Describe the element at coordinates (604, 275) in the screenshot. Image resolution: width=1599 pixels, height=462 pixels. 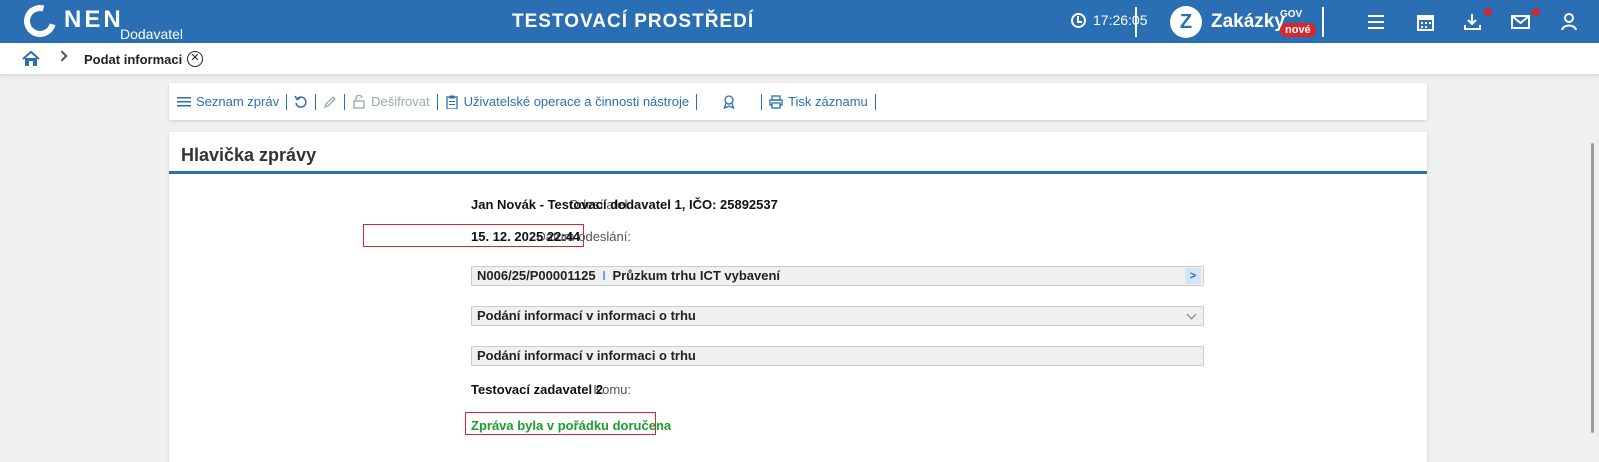
I see `procedure-separator: I` at that location.